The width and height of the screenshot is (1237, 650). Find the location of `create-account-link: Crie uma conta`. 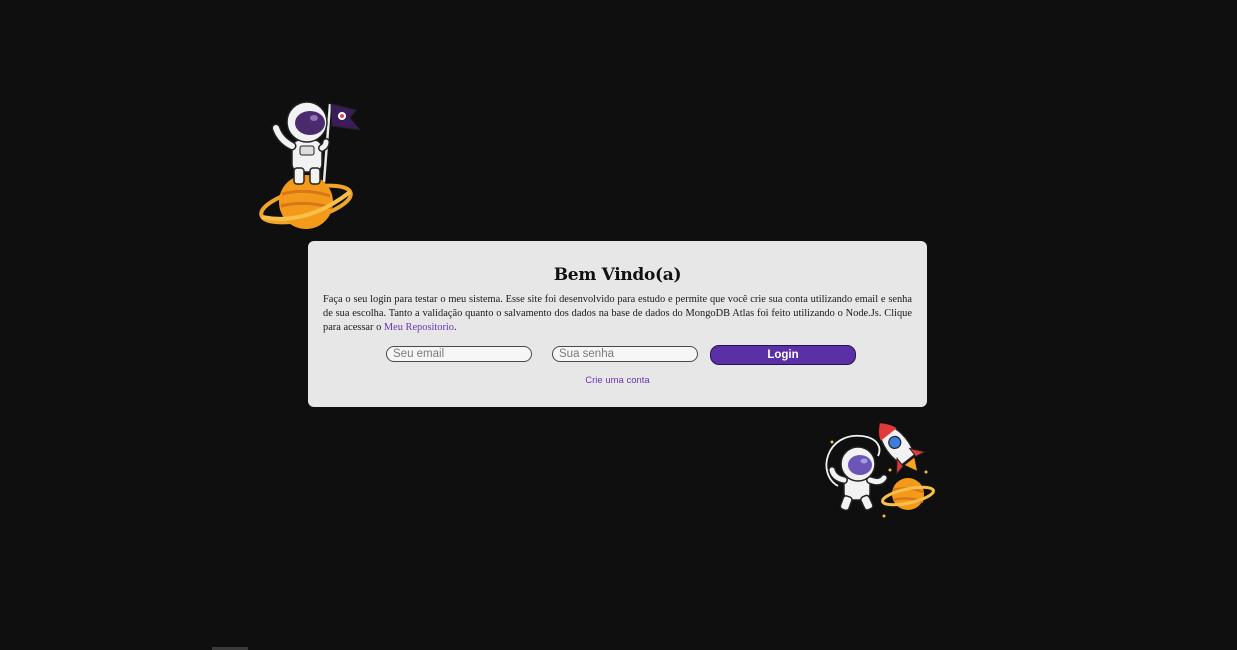

create-account-link: Crie uma conta is located at coordinates (617, 380).